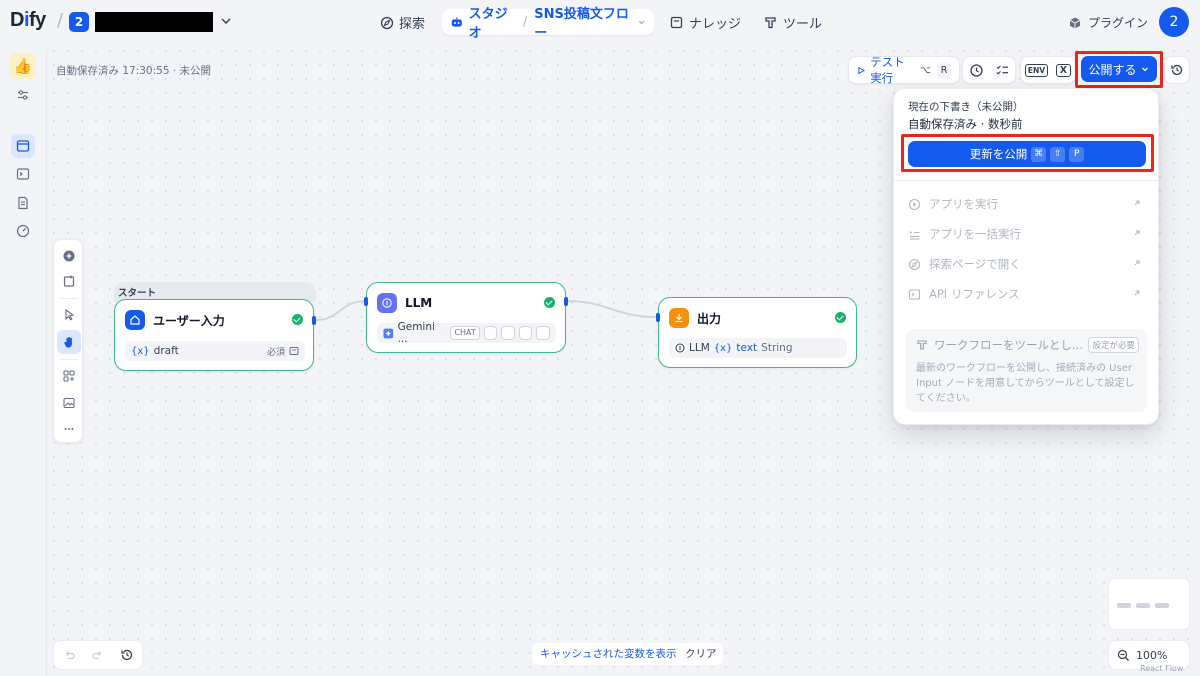 This screenshot has height=676, width=1200. Describe the element at coordinates (862, 70) in the screenshot. I see `play-icon` at that location.